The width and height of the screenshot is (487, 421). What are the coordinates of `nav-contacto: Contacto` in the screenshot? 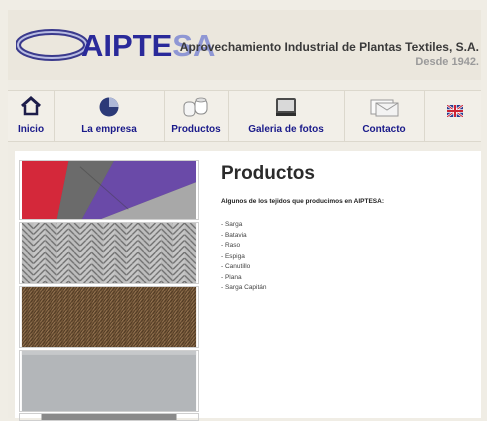 It's located at (384, 116).